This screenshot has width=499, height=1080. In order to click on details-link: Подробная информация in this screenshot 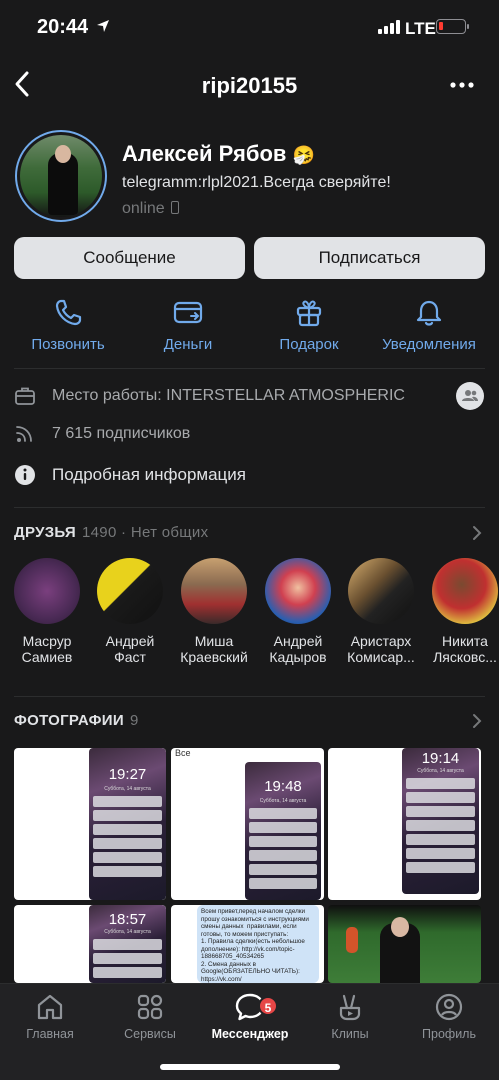, I will do `click(130, 475)`.